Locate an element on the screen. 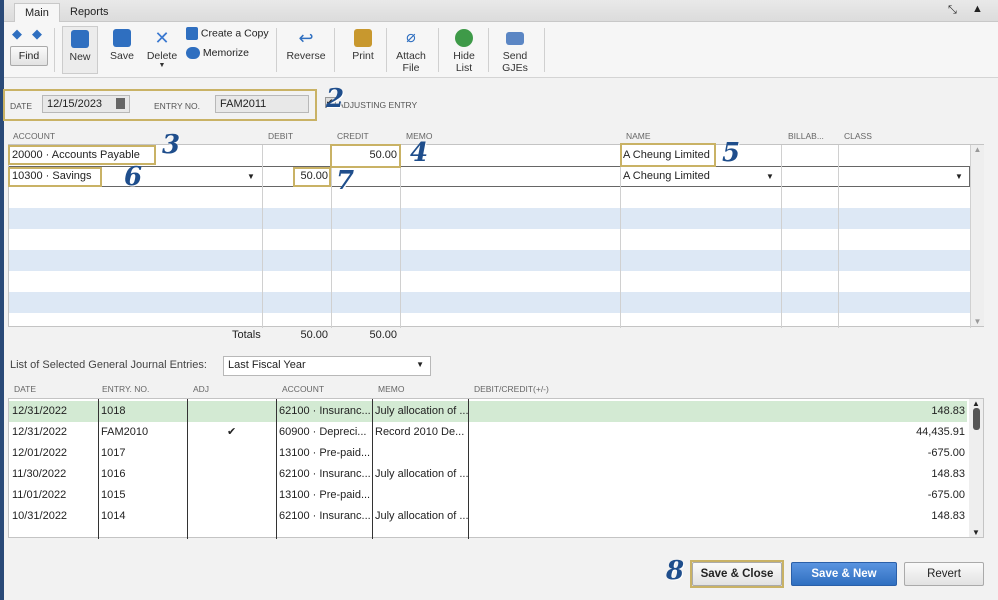  col-debit: DEBIT is located at coordinates (280, 136).